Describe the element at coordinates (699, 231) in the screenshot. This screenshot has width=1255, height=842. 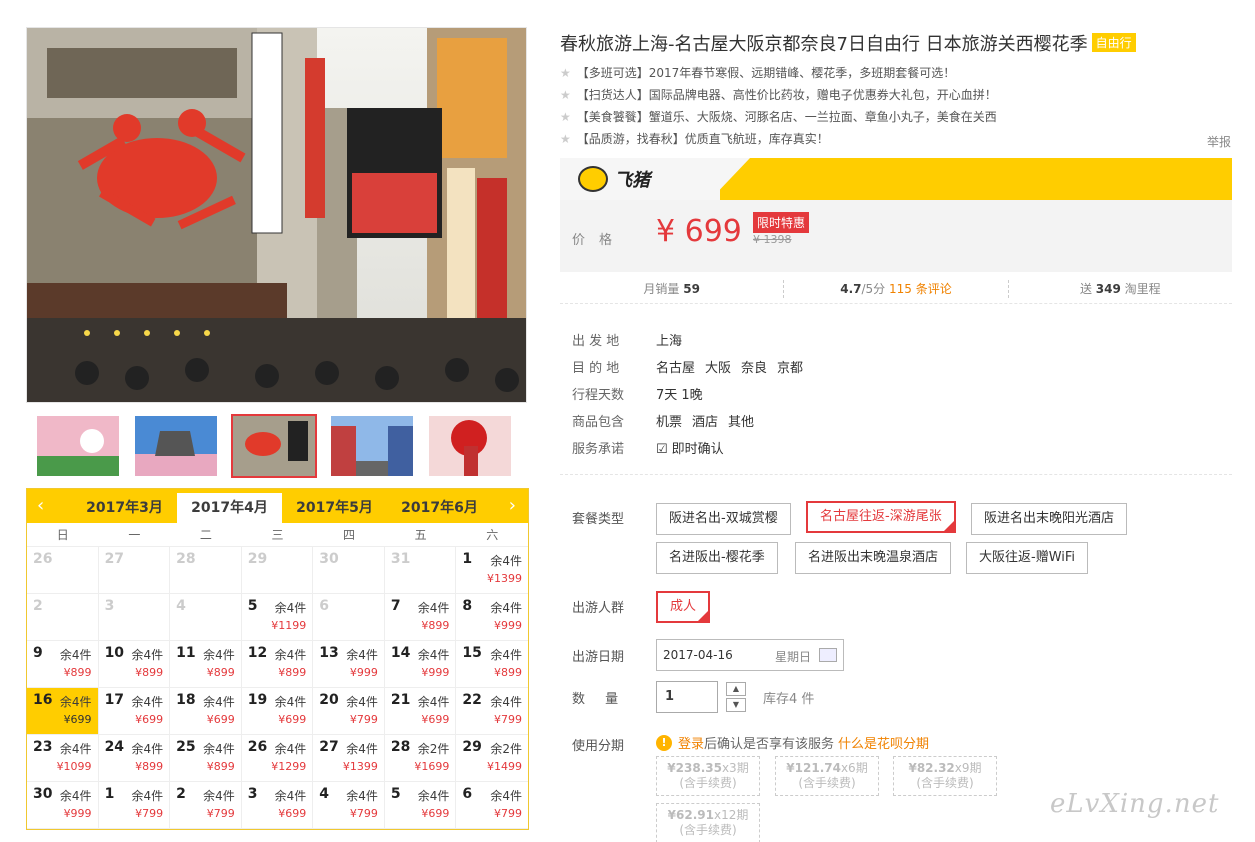
I see `current-price: ¥ 699` at that location.